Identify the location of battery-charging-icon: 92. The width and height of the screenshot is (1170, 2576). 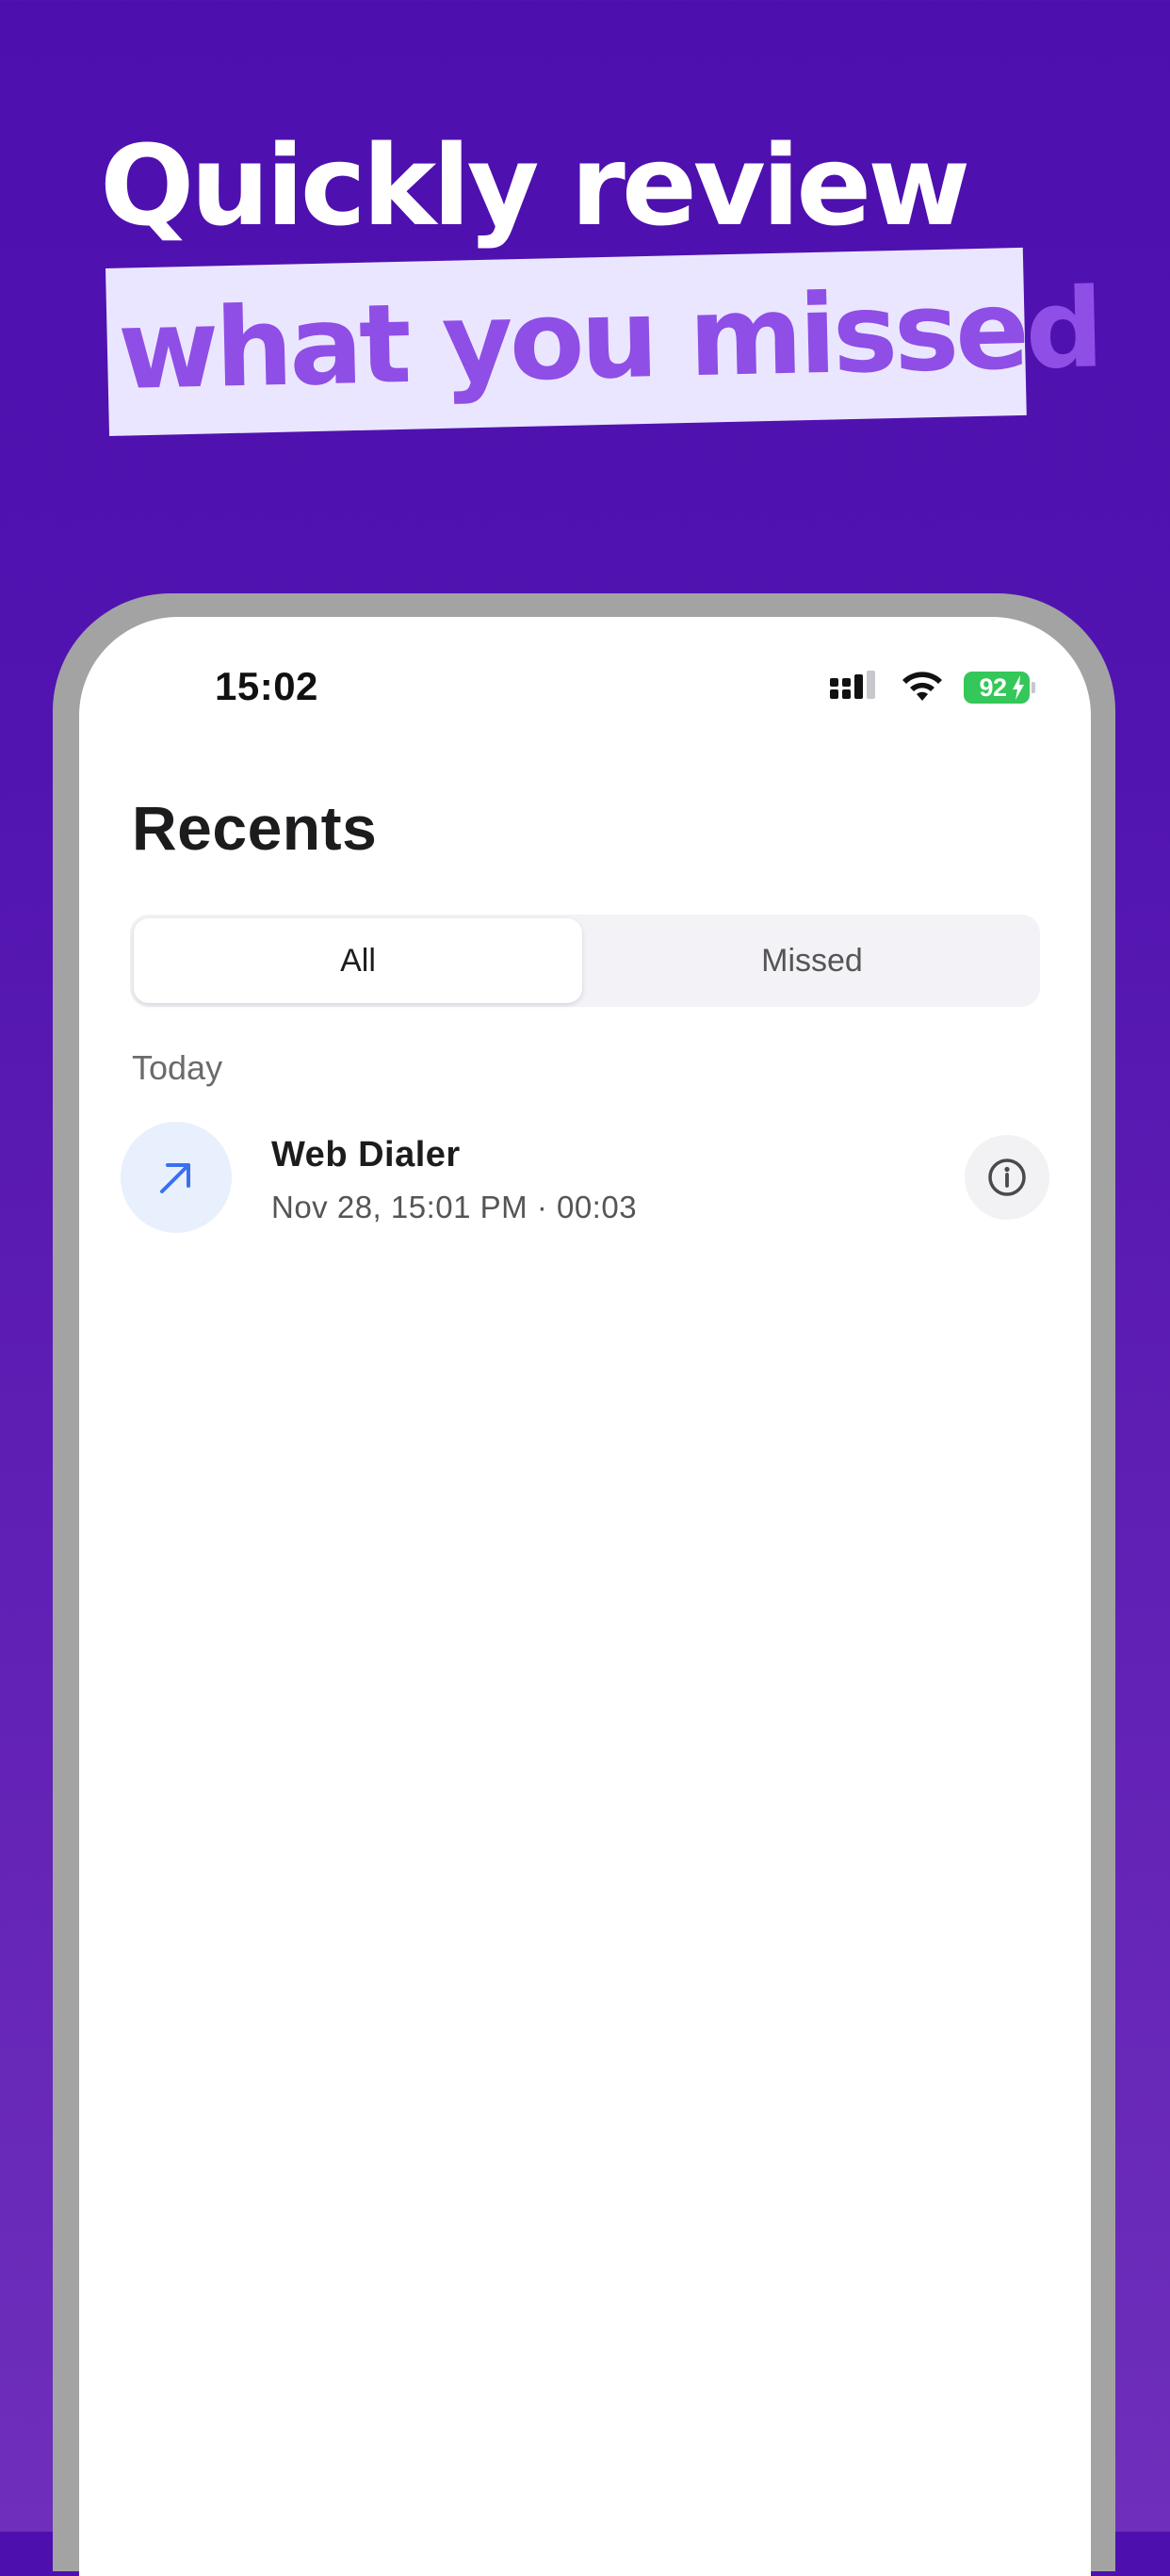
(1000, 688).